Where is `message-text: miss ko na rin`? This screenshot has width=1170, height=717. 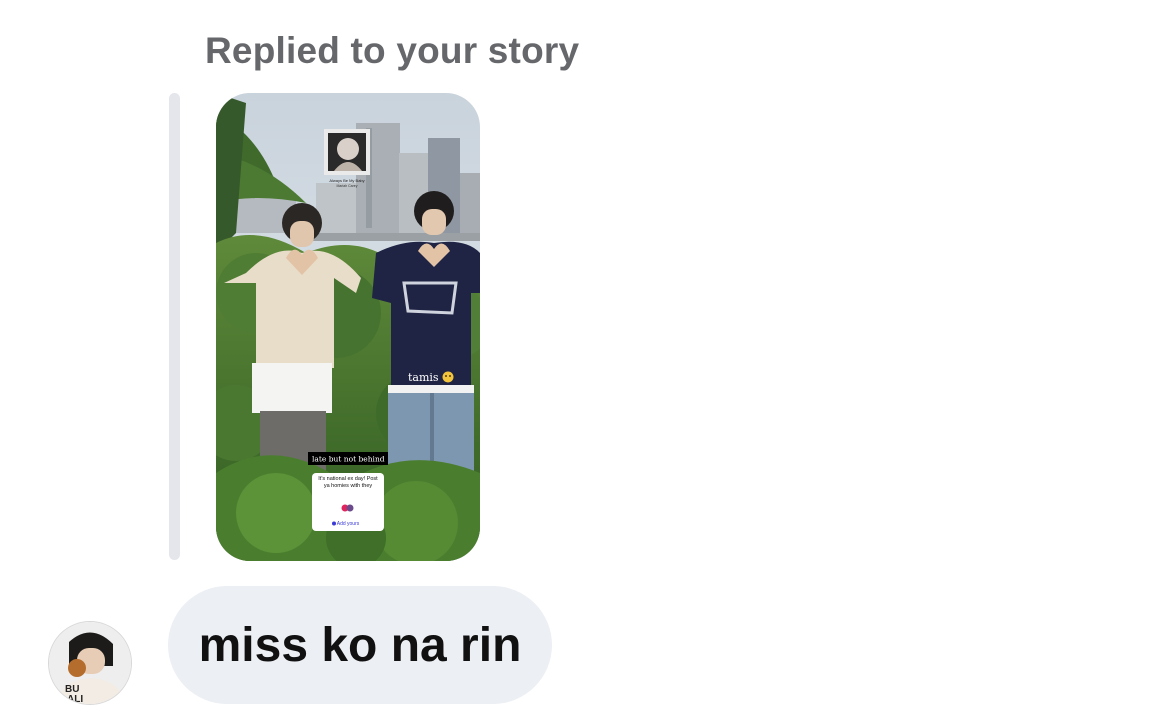 message-text: miss ko na rin is located at coordinates (360, 645).